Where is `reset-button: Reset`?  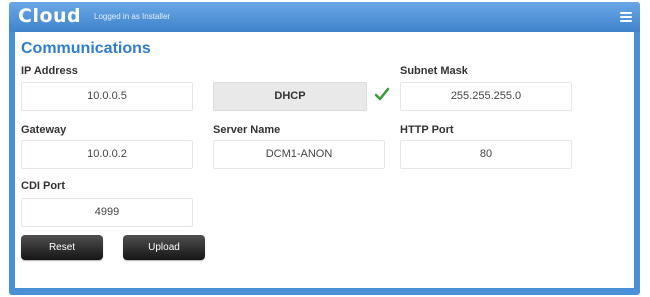 reset-button: Reset is located at coordinates (62, 247).